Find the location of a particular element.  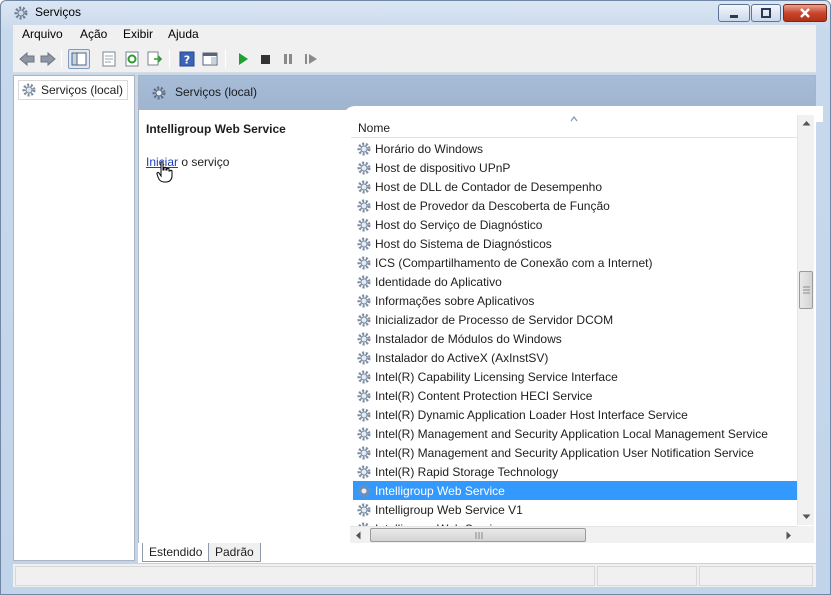

refresh-button is located at coordinates (132, 59).